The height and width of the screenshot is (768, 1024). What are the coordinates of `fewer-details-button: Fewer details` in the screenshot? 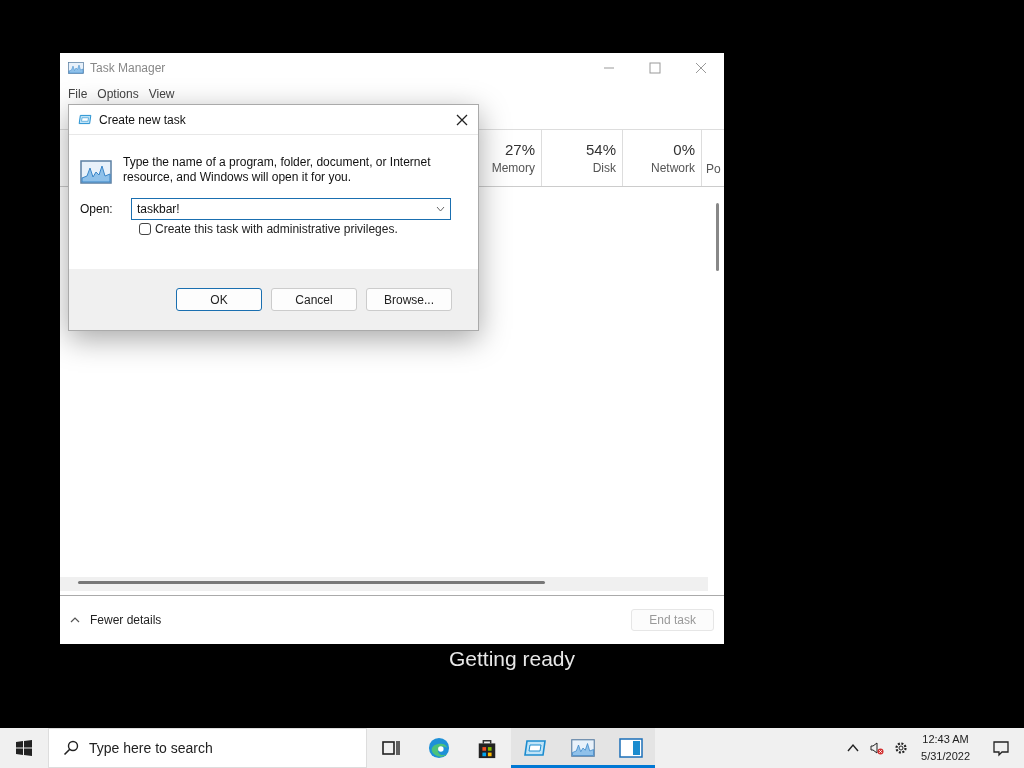 It's located at (116, 620).